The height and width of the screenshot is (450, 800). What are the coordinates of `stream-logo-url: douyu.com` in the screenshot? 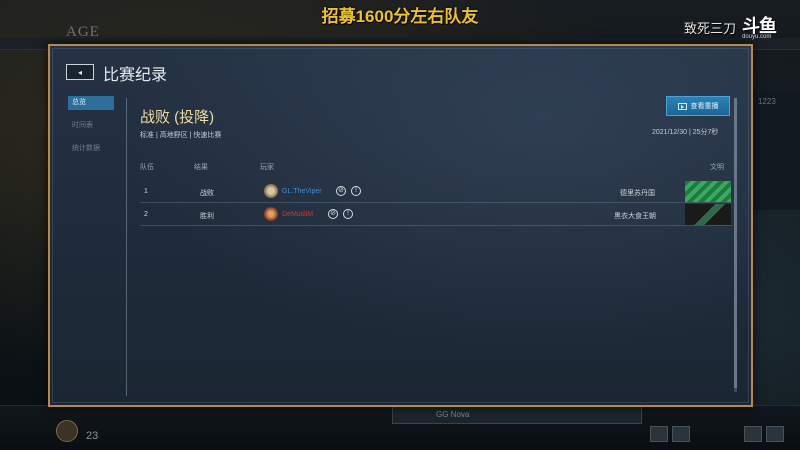 It's located at (757, 37).